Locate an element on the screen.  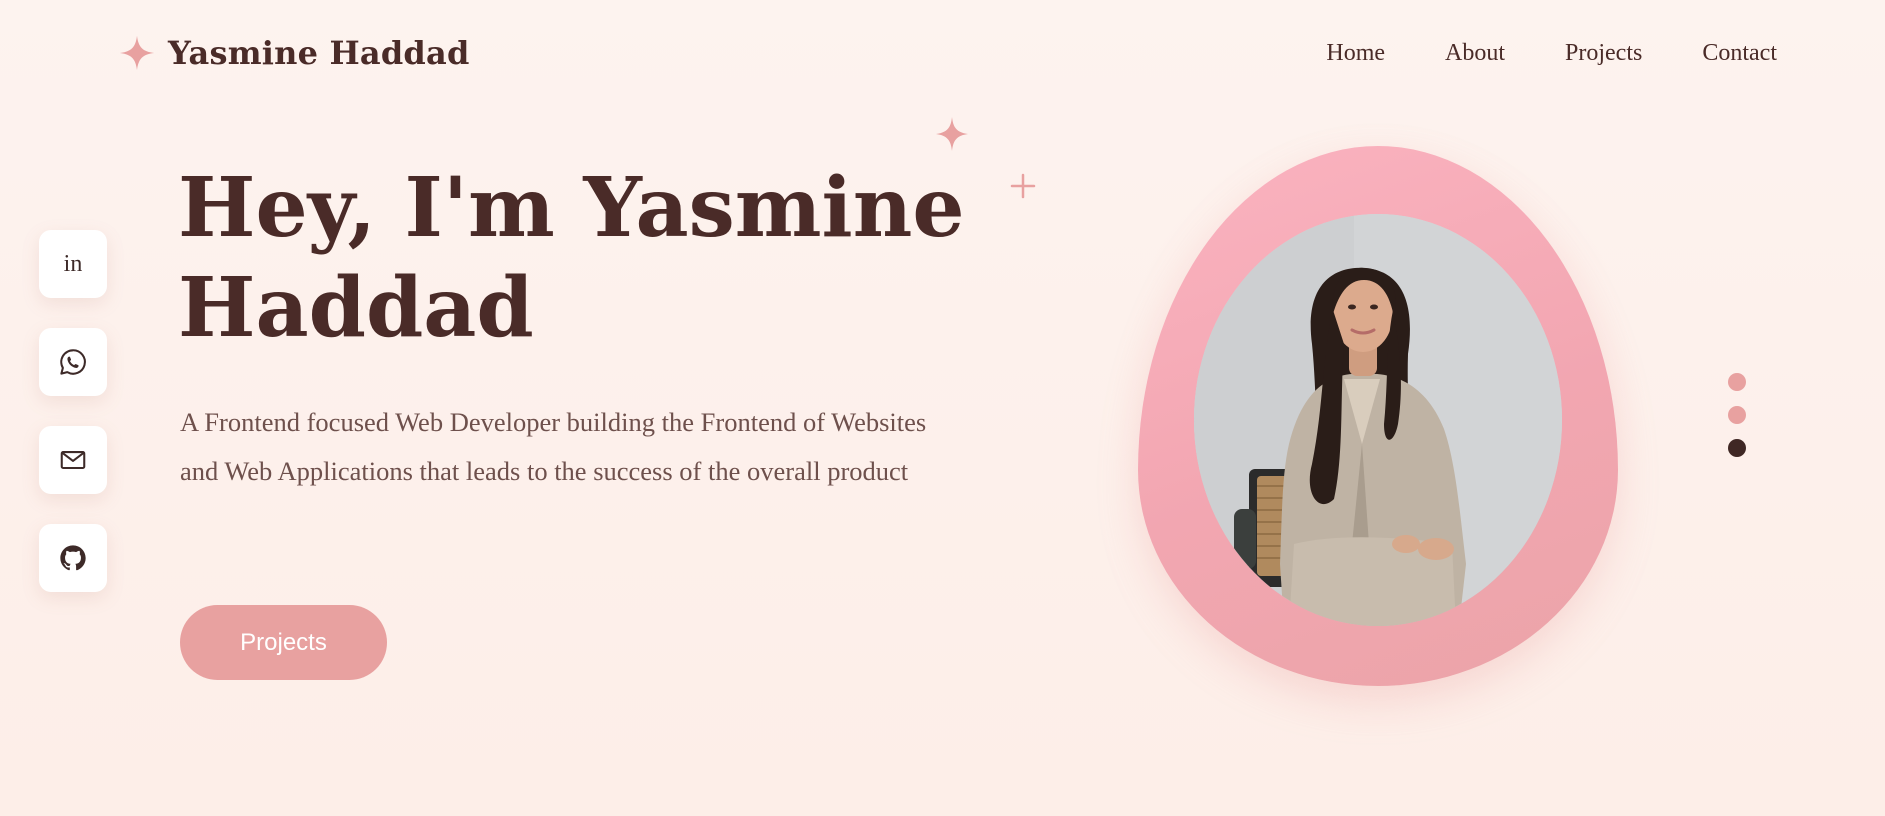
mail-icon is located at coordinates (73, 460).